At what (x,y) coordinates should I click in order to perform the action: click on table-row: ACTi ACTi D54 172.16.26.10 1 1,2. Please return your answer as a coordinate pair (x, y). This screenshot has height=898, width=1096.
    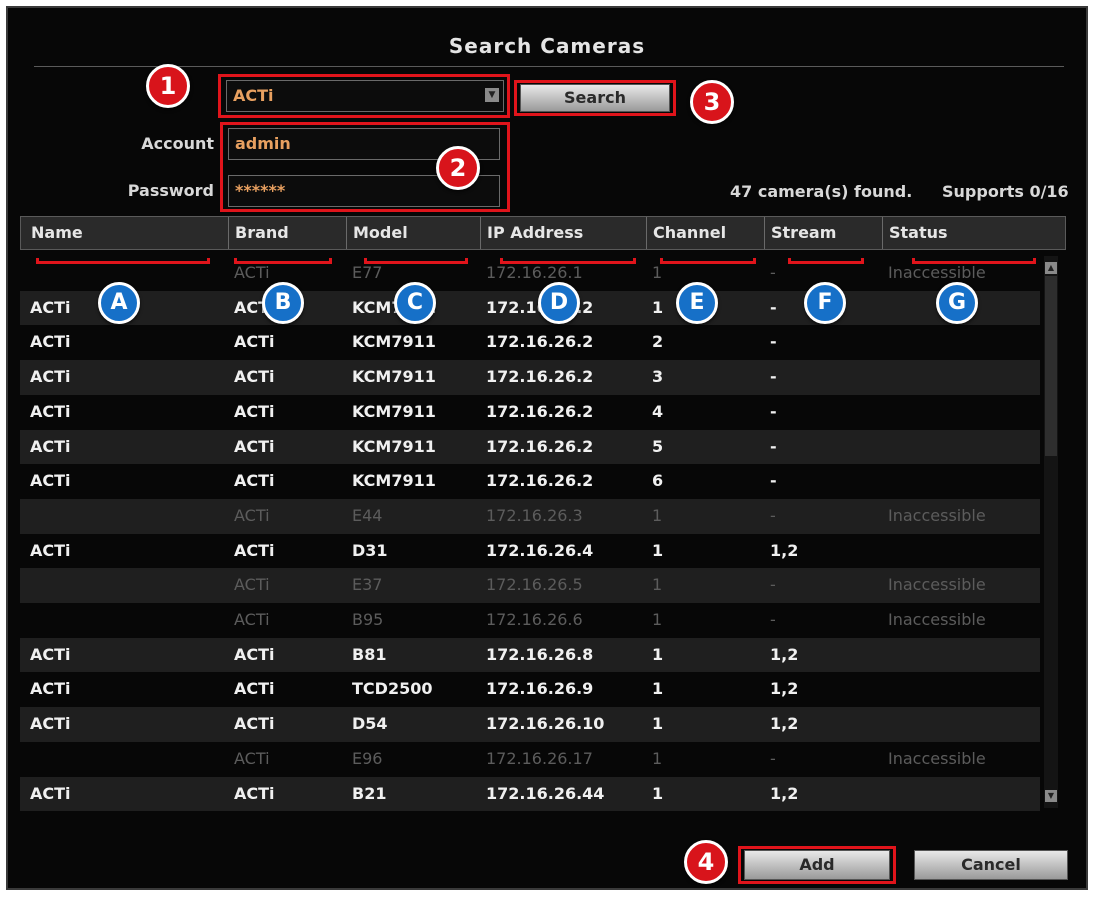
    Looking at the image, I should click on (530, 724).